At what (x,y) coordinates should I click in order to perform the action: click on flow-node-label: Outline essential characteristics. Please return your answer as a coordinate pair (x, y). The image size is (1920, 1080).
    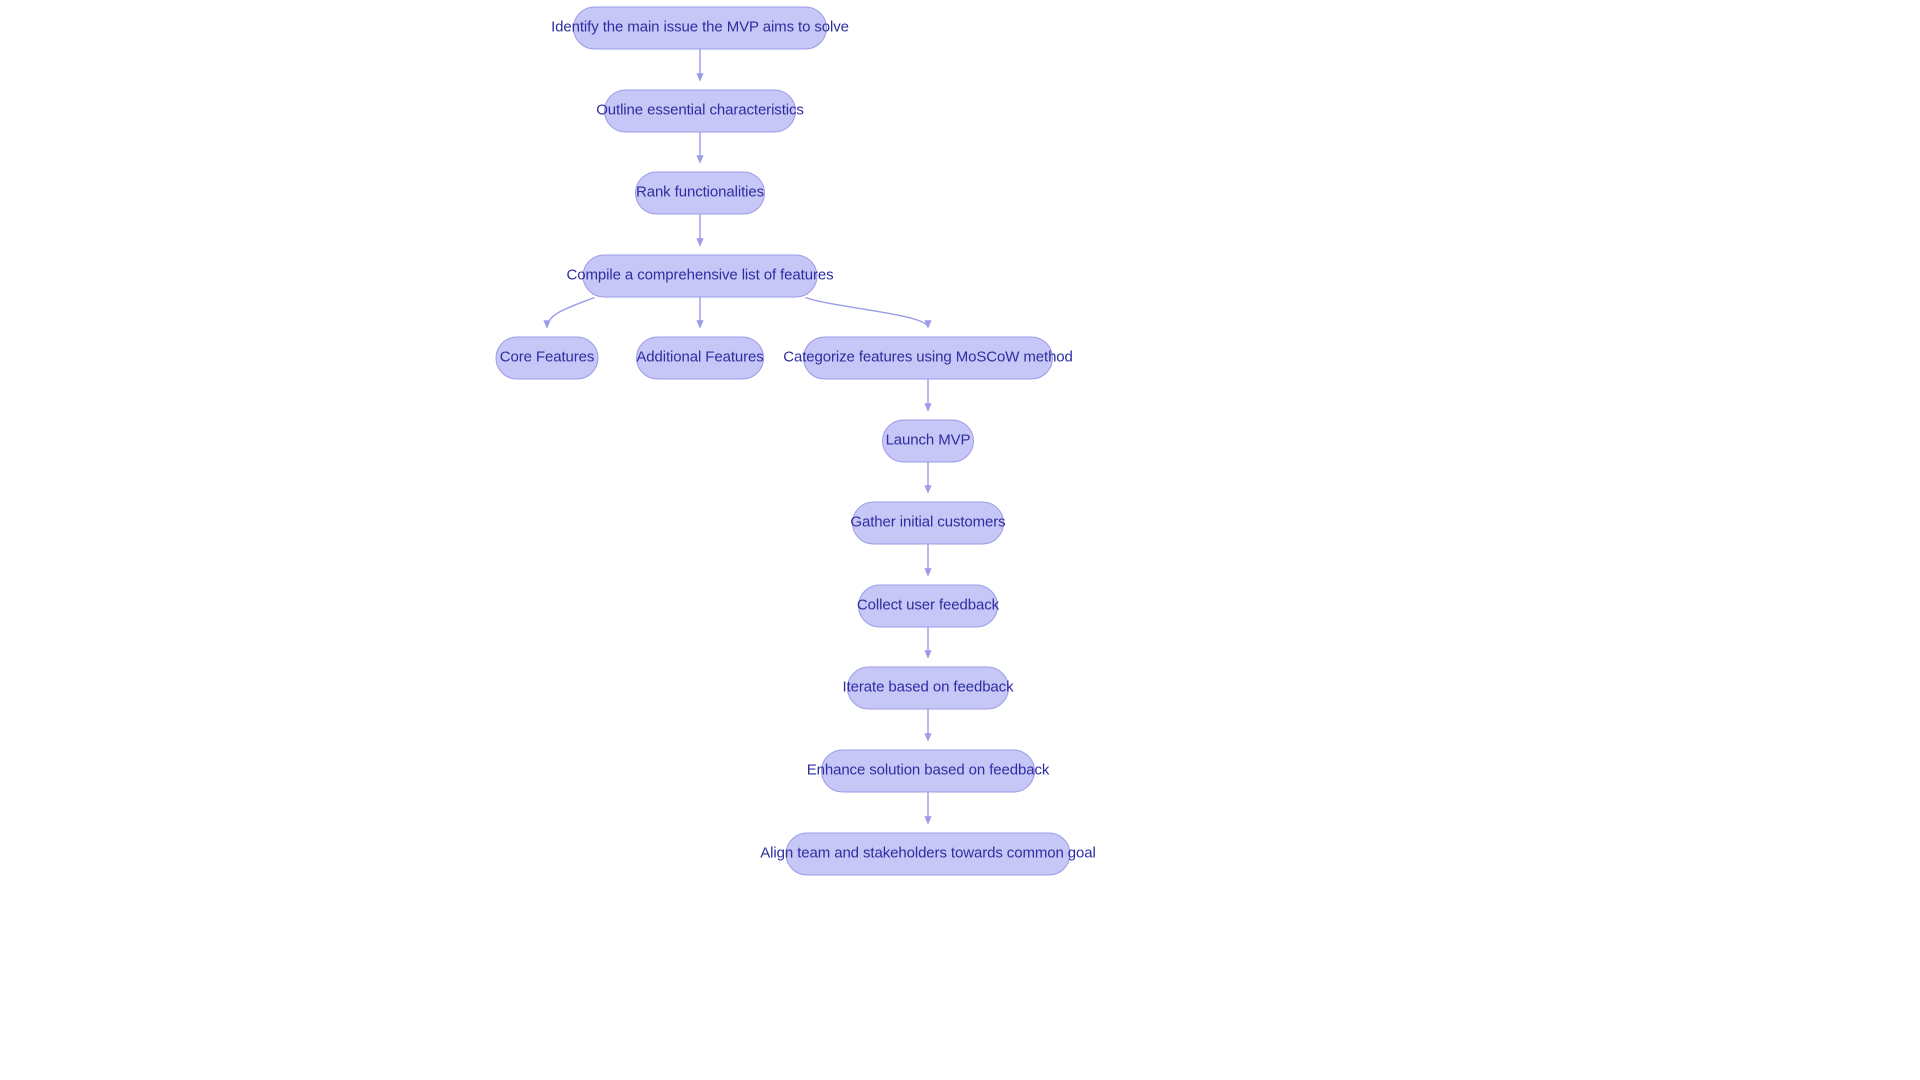
    Looking at the image, I should click on (700, 110).